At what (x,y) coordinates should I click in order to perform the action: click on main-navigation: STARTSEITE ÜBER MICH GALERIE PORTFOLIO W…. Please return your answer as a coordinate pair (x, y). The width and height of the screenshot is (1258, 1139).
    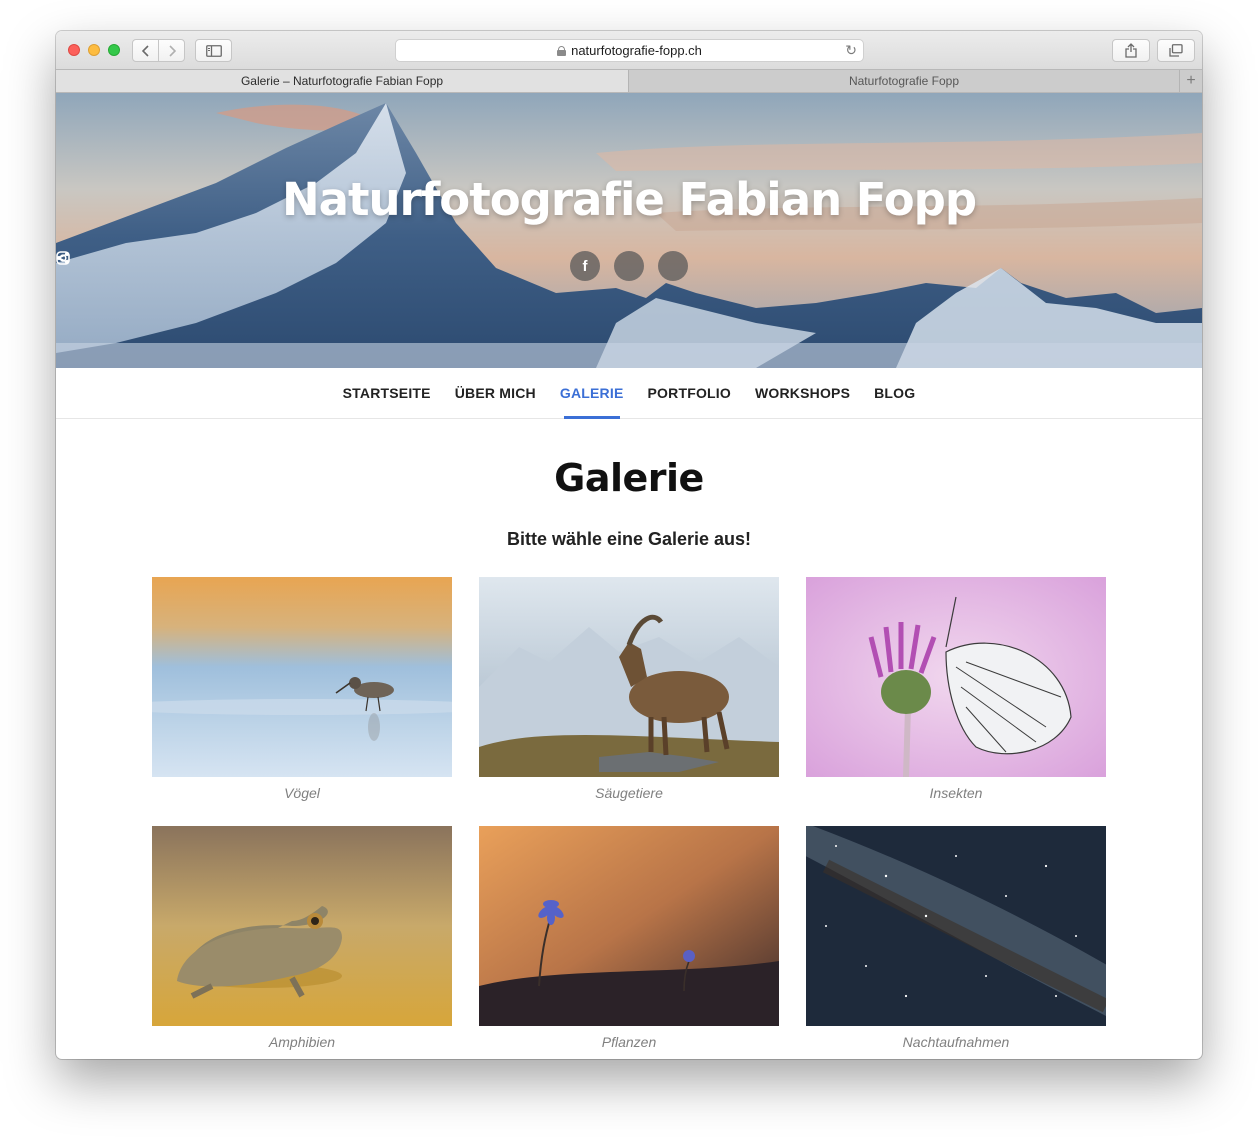
    Looking at the image, I should click on (629, 393).